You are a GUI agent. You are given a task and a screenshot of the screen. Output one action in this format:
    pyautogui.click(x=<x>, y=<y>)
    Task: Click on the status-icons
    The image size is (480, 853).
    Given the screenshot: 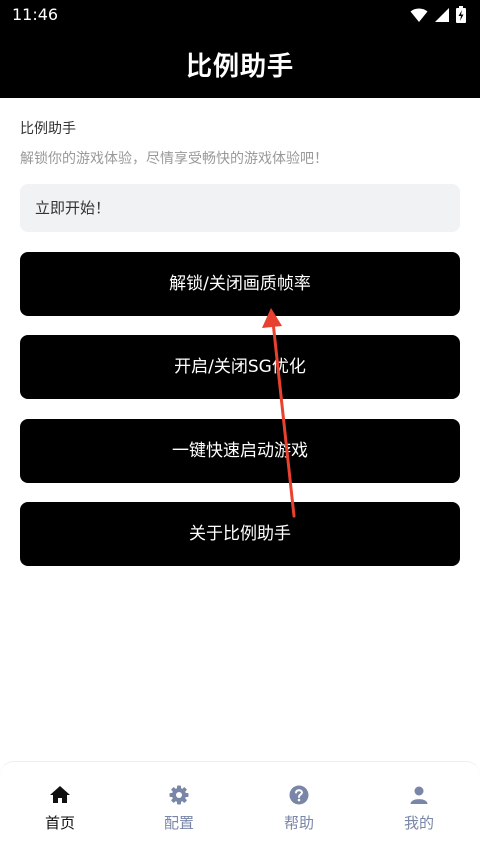 What is the action you would take?
    pyautogui.click(x=438, y=14)
    